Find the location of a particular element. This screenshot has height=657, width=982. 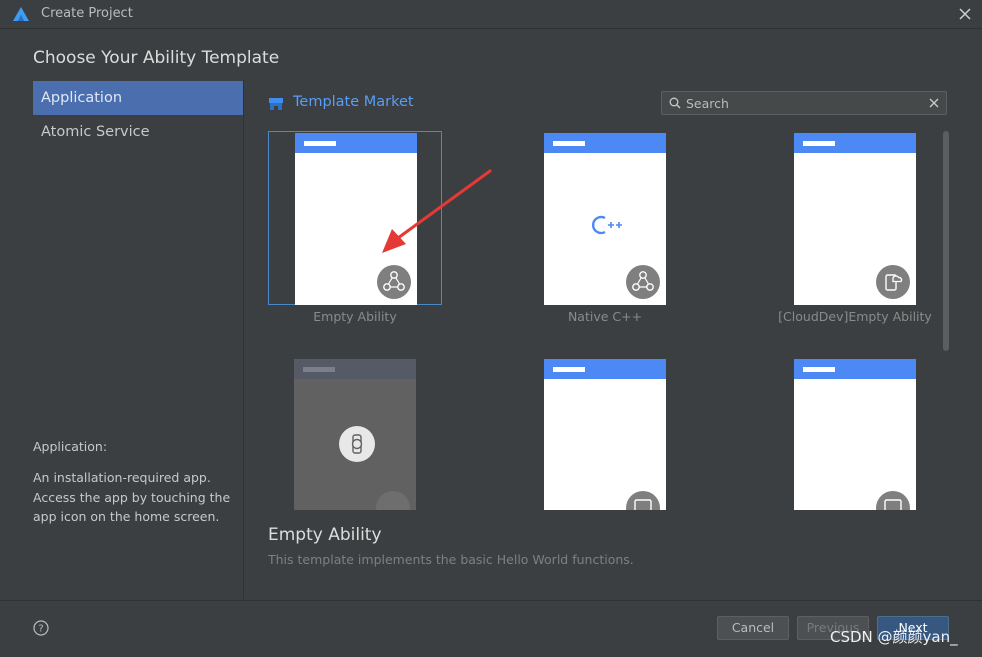

template-label: [CloudDev]Empty Ability is located at coordinates (855, 316).